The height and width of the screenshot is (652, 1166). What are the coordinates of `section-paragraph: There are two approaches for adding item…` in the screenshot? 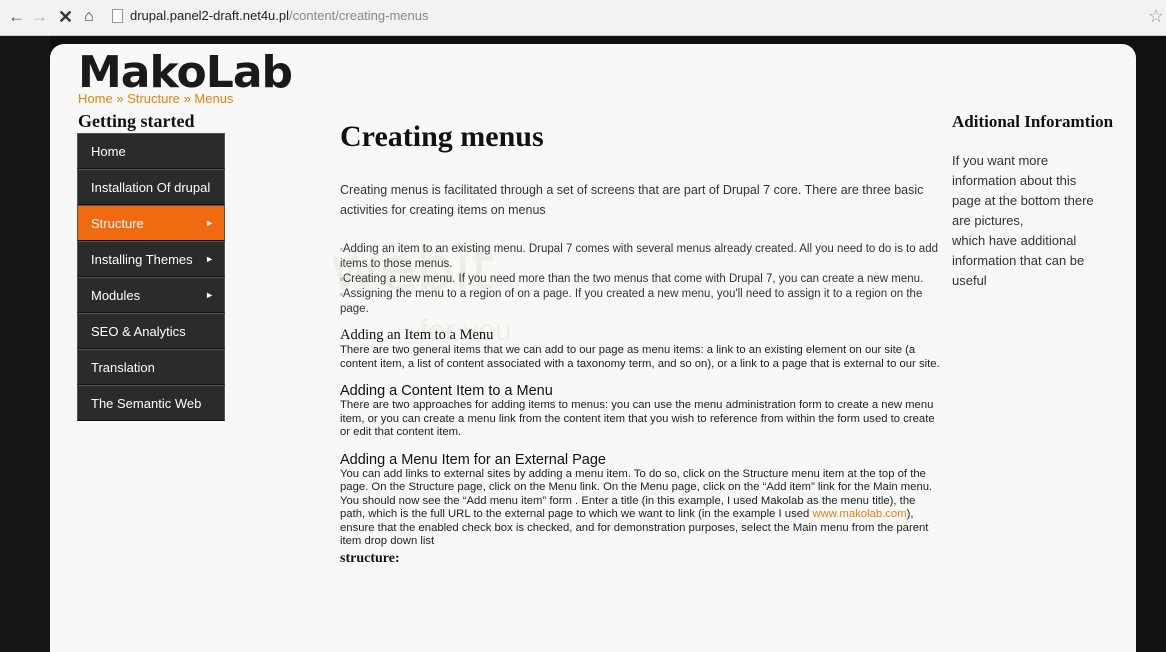 It's located at (637, 418).